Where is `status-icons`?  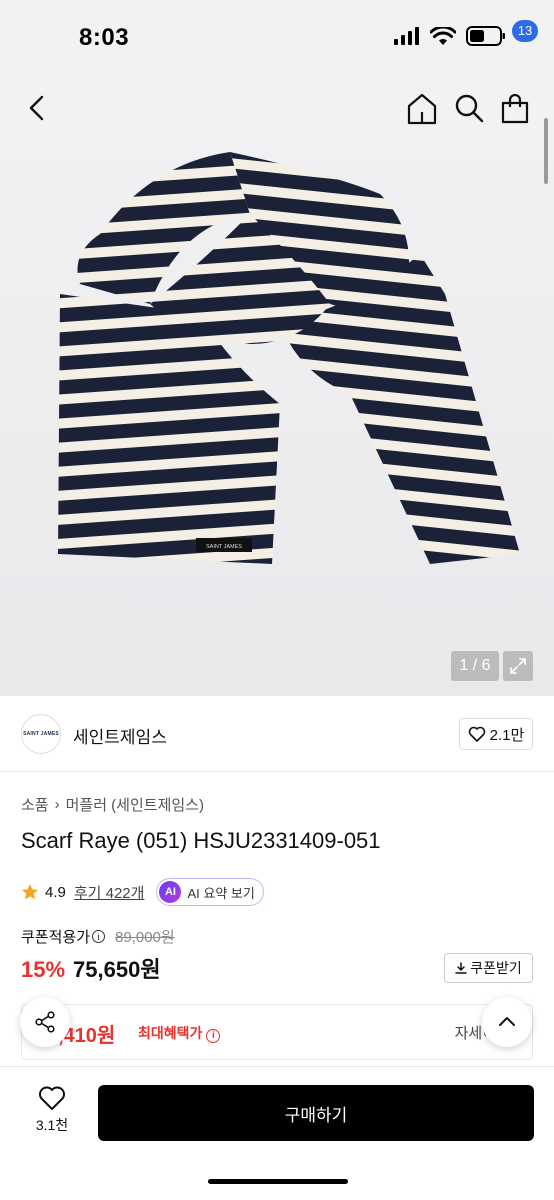
status-icons is located at coordinates (450, 36).